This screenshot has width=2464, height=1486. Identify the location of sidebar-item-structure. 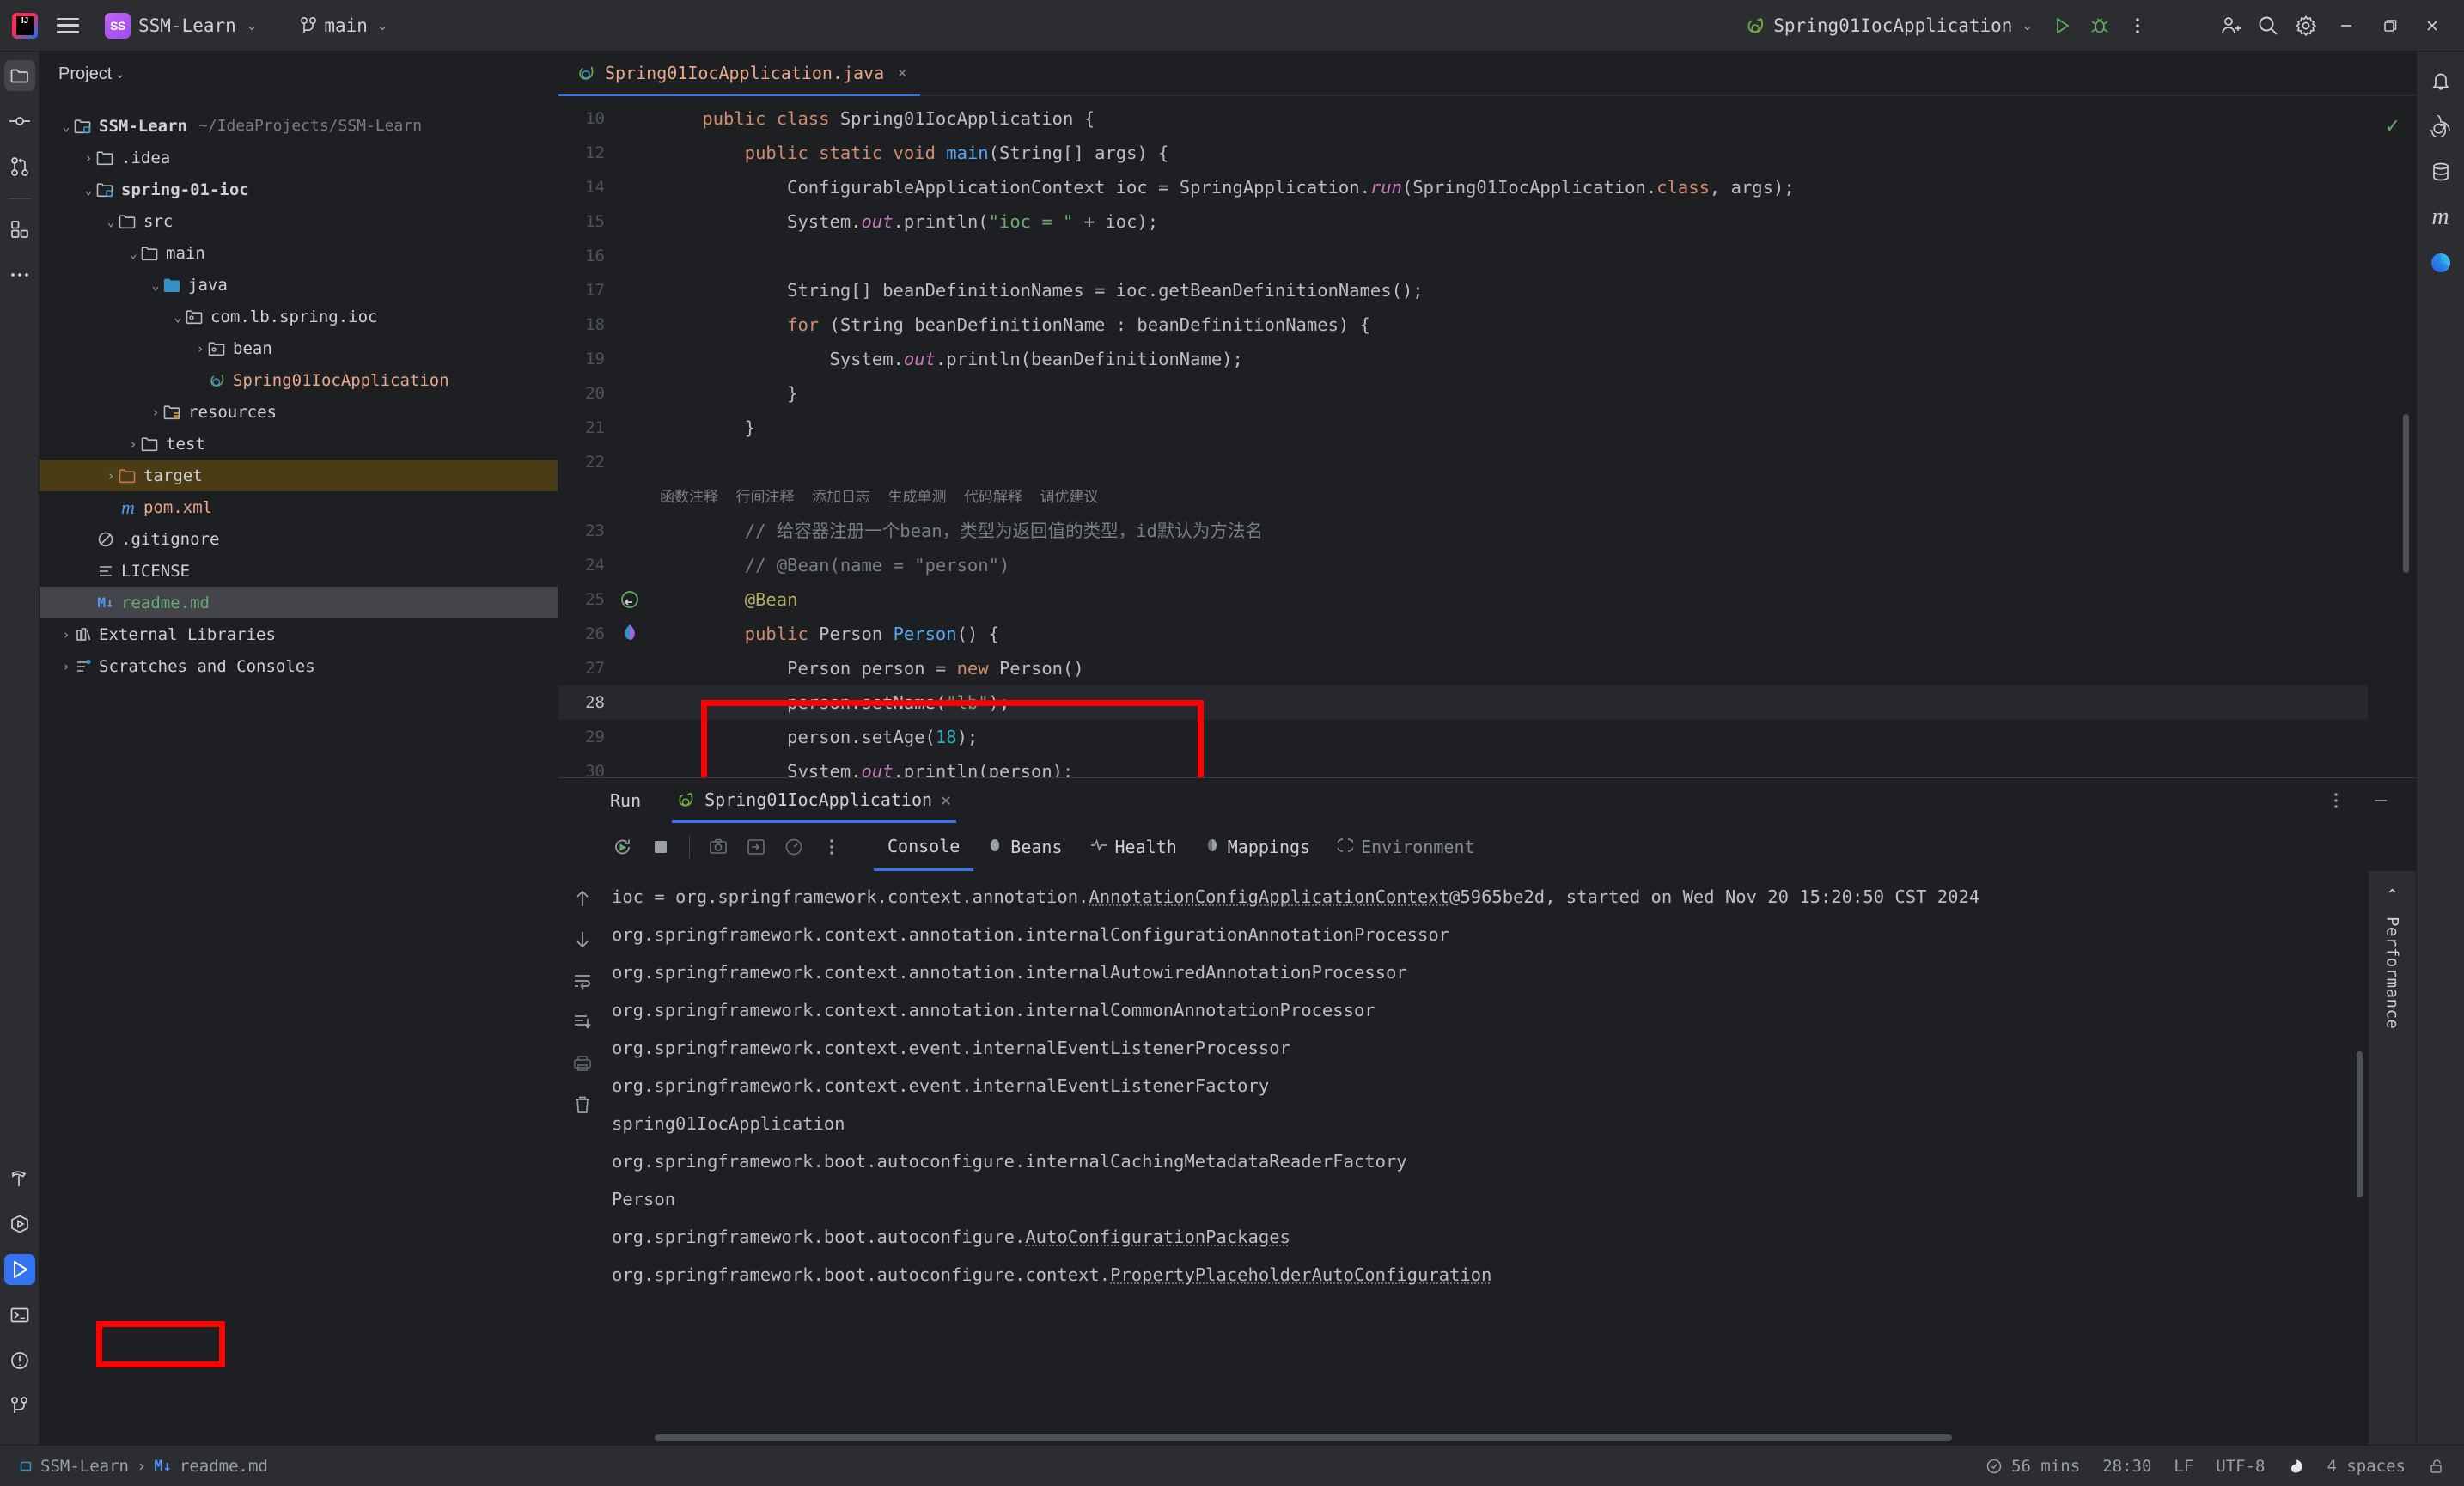
(19, 230).